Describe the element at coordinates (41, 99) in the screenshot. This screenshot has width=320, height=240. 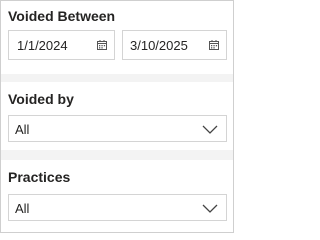
I see `voided-by-title: Voided by` at that location.